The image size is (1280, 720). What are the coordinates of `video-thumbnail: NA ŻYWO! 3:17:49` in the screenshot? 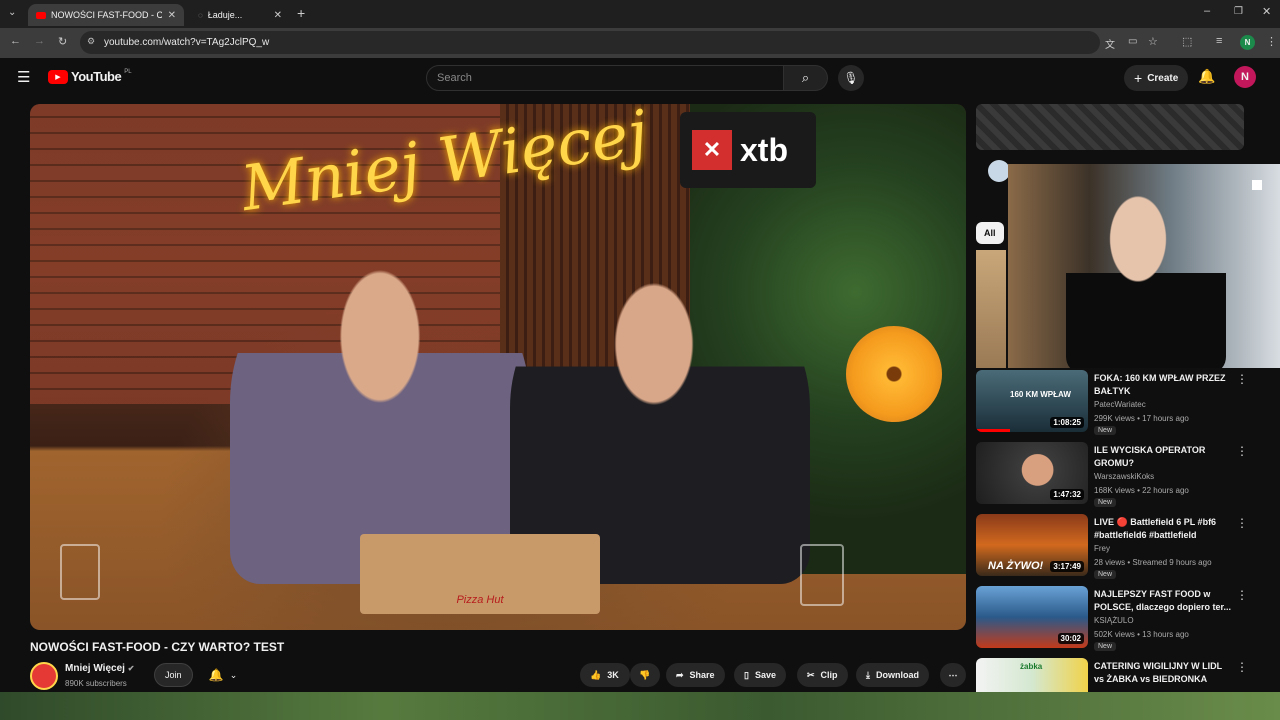 It's located at (1032, 545).